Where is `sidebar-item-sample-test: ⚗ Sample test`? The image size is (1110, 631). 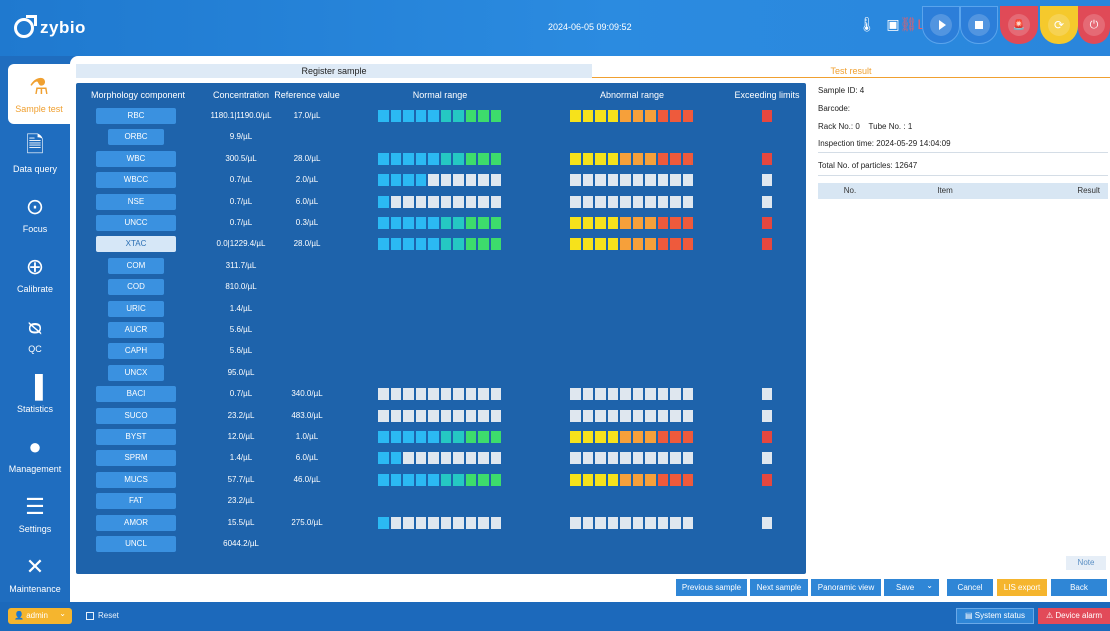 sidebar-item-sample-test: ⚗ Sample test is located at coordinates (39, 94).